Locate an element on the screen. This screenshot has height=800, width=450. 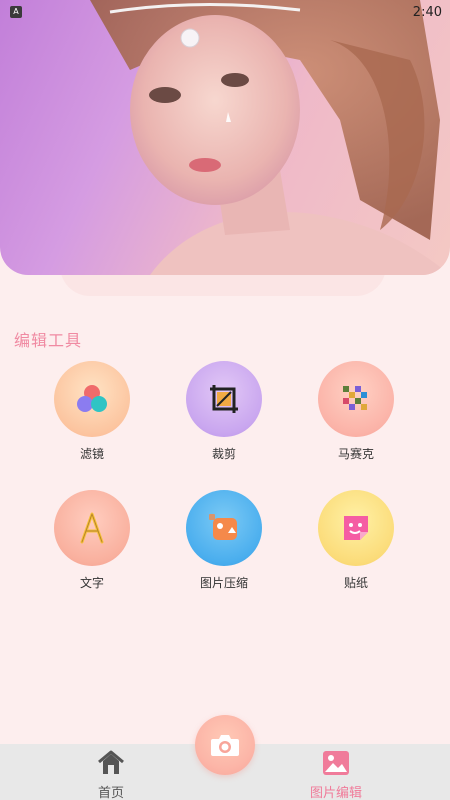
tool-sticker: 贴纸 is located at coordinates (356, 540).